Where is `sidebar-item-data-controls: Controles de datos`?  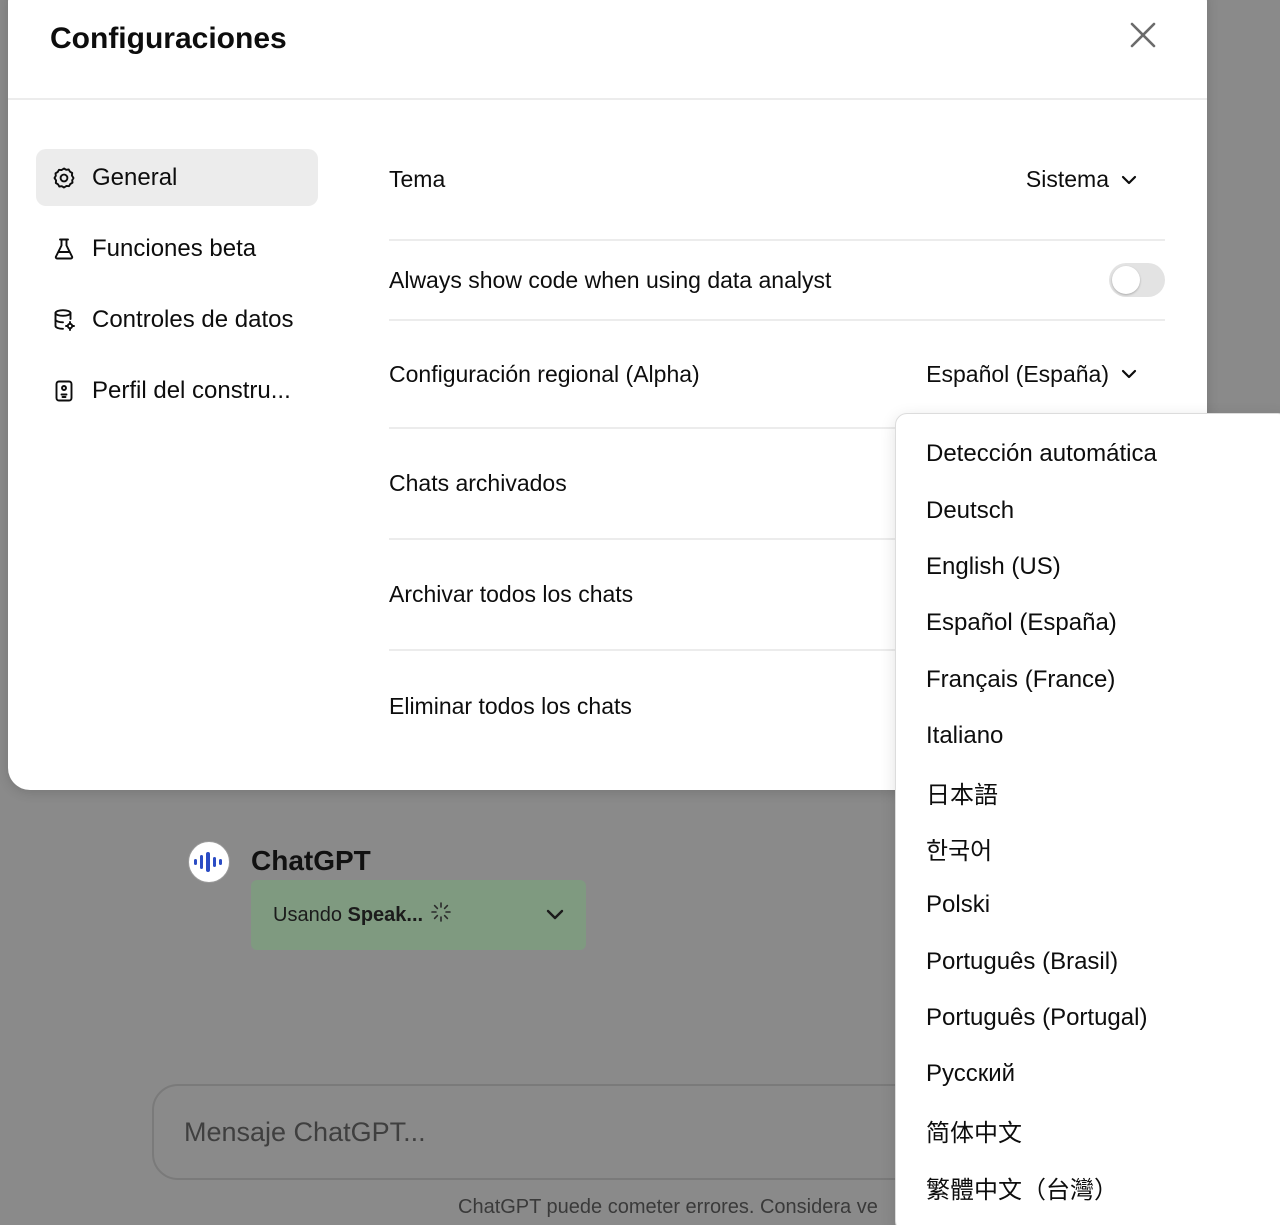 sidebar-item-data-controls: Controles de datos is located at coordinates (177, 319).